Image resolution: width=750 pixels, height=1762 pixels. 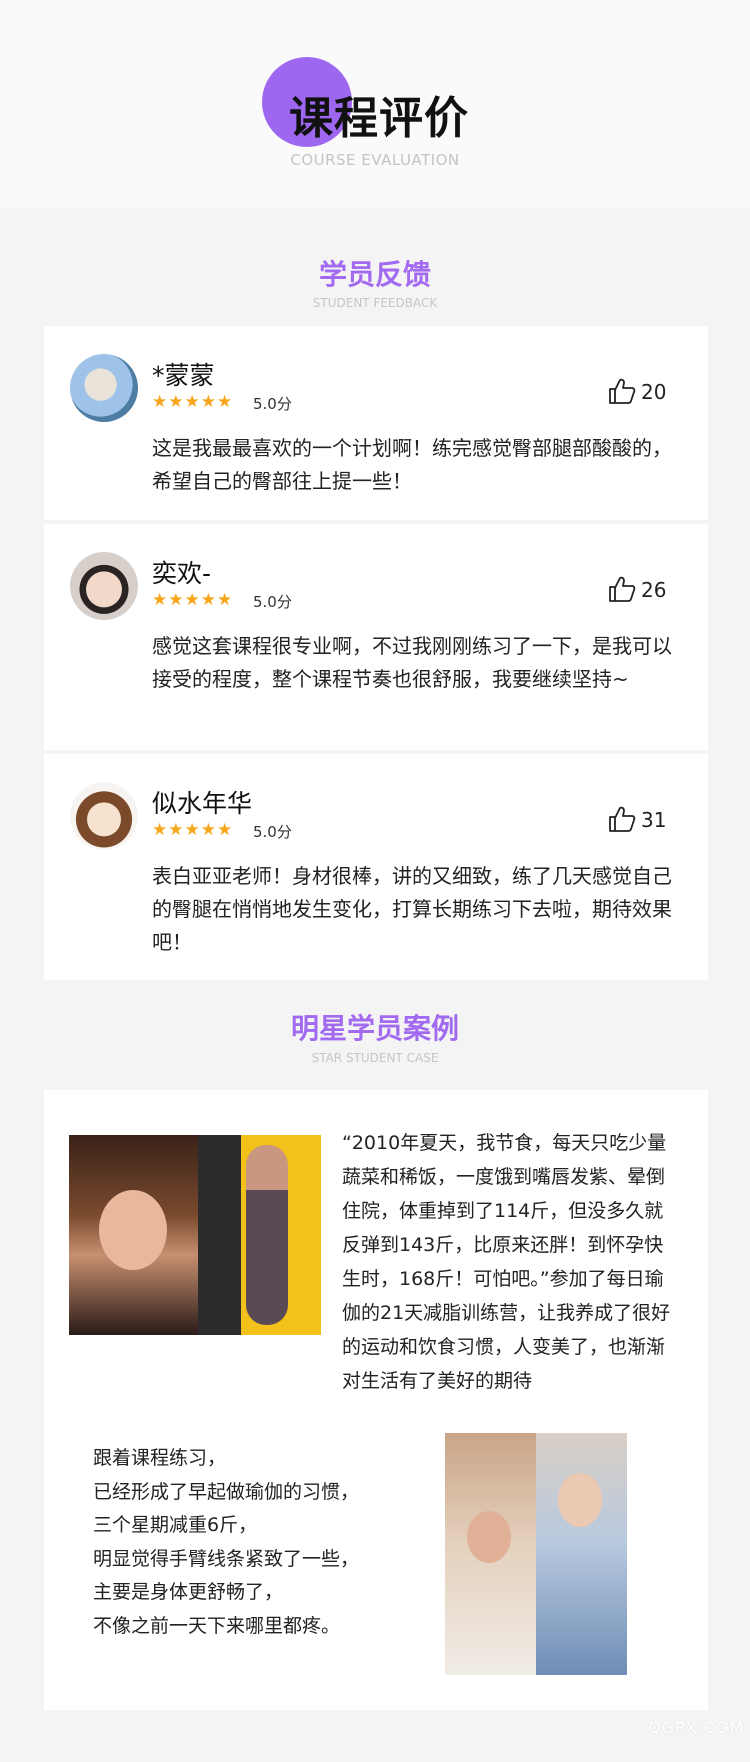 What do you see at coordinates (375, 160) in the screenshot?
I see `page-subtitle: COURSE EVALUATION` at bounding box center [375, 160].